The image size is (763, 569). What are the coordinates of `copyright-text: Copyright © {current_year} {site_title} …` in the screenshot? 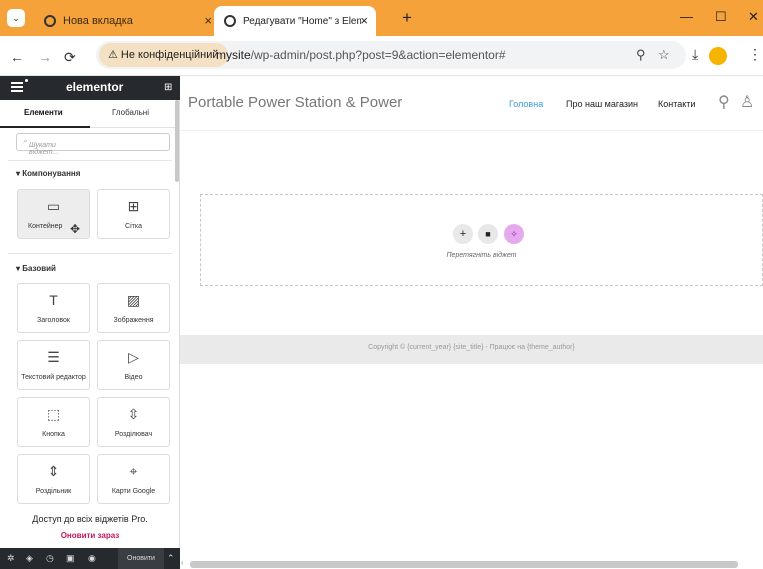 It's located at (471, 347).